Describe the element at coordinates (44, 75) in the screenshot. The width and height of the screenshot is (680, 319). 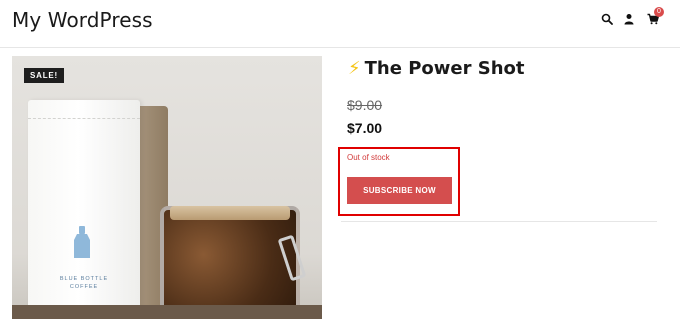
I see `sale-badge: SALE!` at that location.